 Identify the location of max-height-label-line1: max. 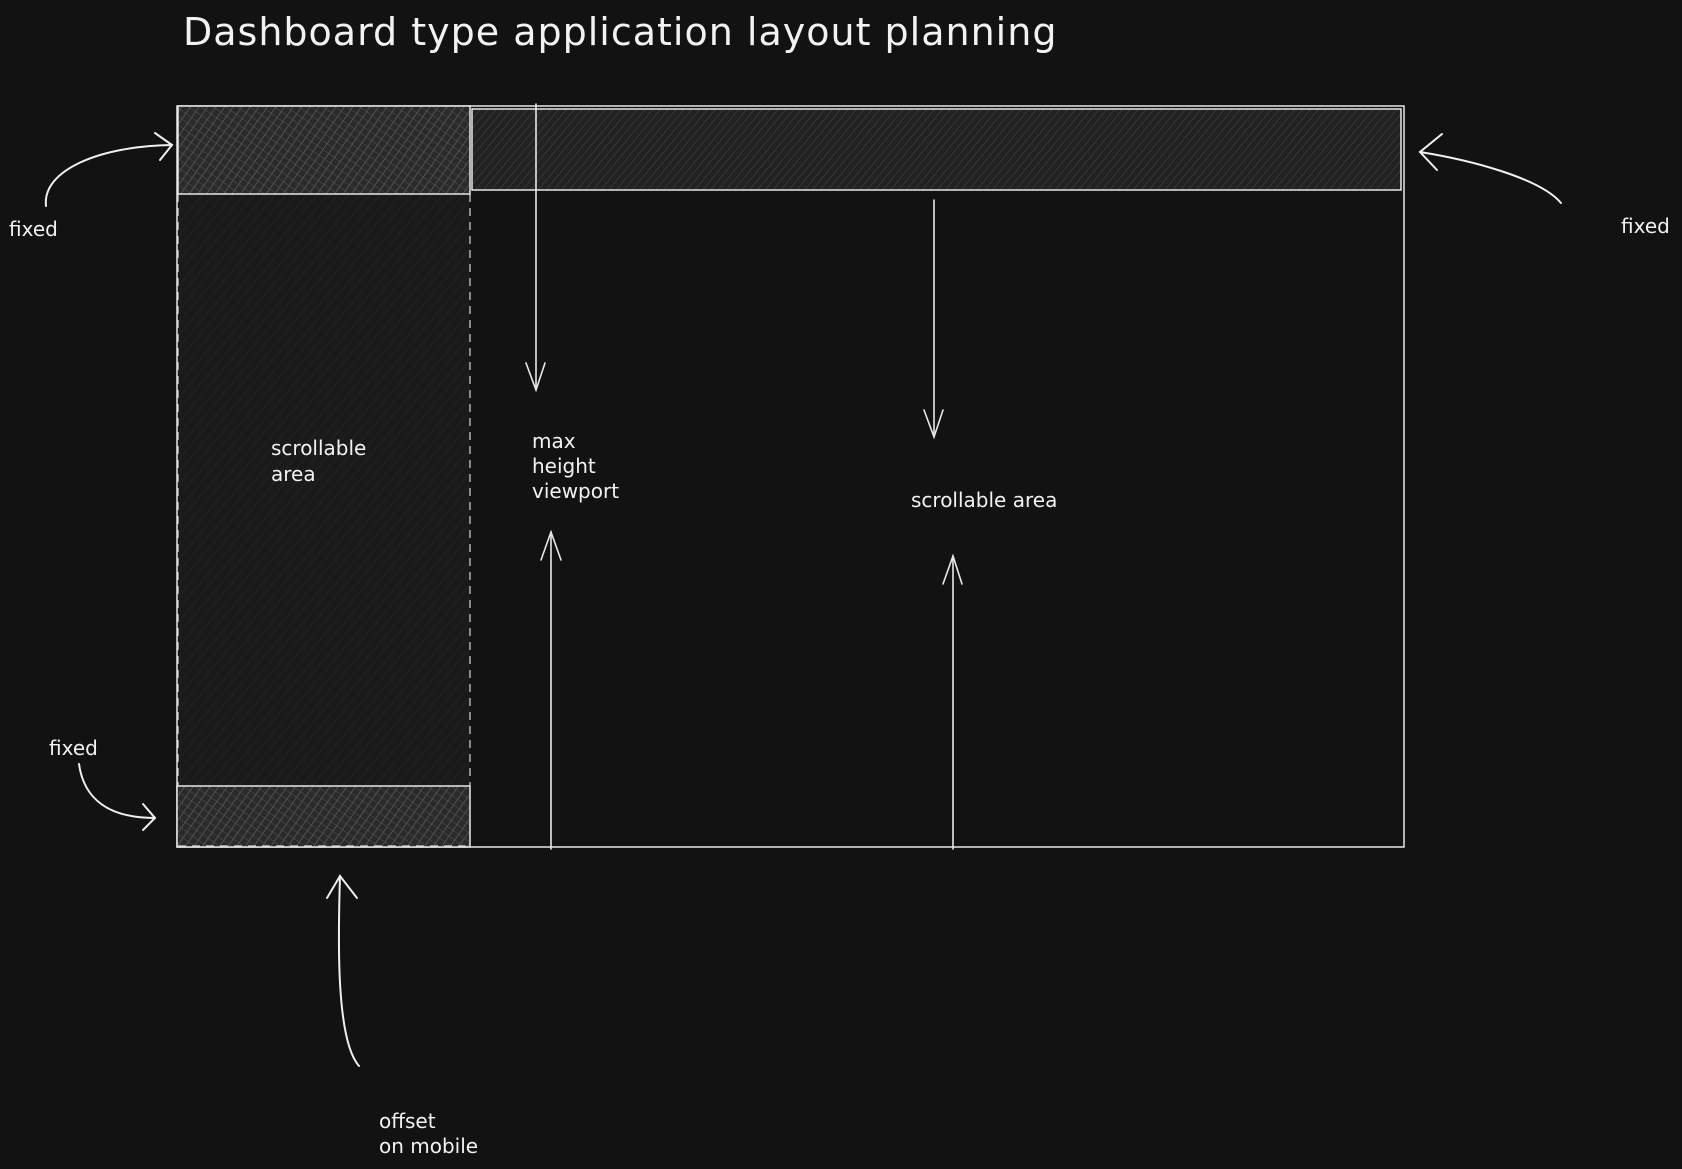
(554, 441).